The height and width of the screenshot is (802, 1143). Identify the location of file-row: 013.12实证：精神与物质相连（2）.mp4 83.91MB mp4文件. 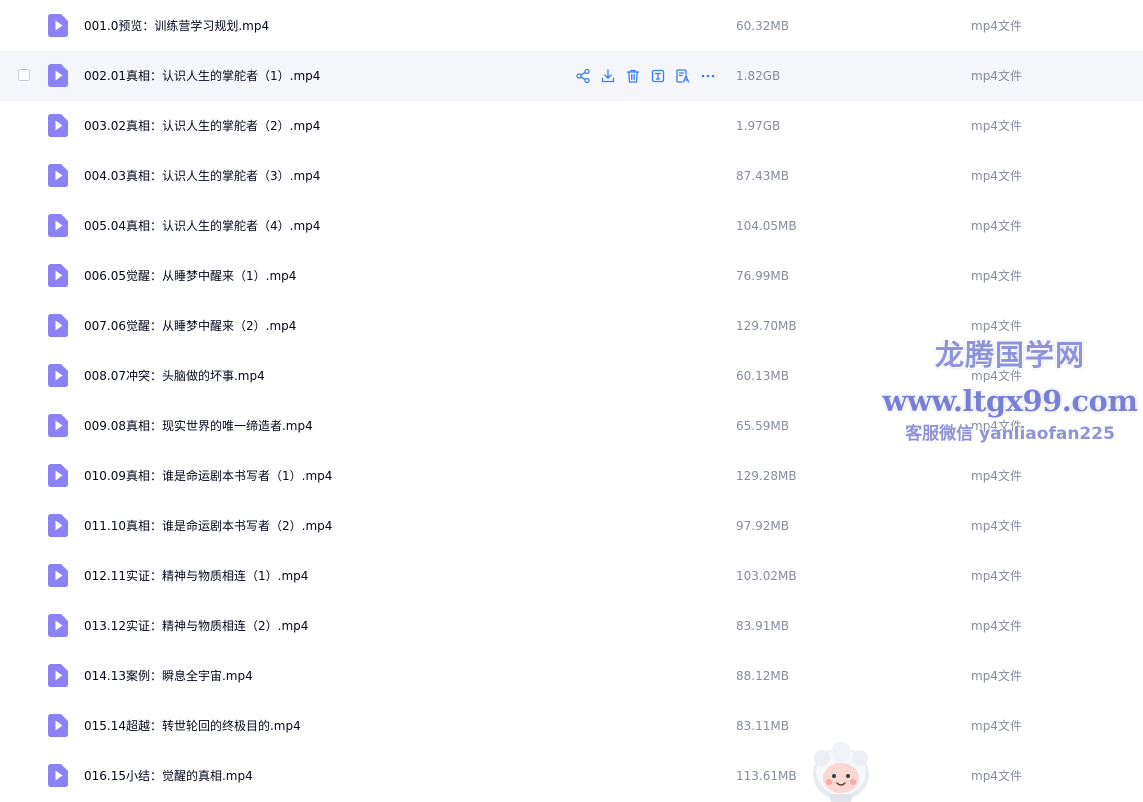
(571, 626).